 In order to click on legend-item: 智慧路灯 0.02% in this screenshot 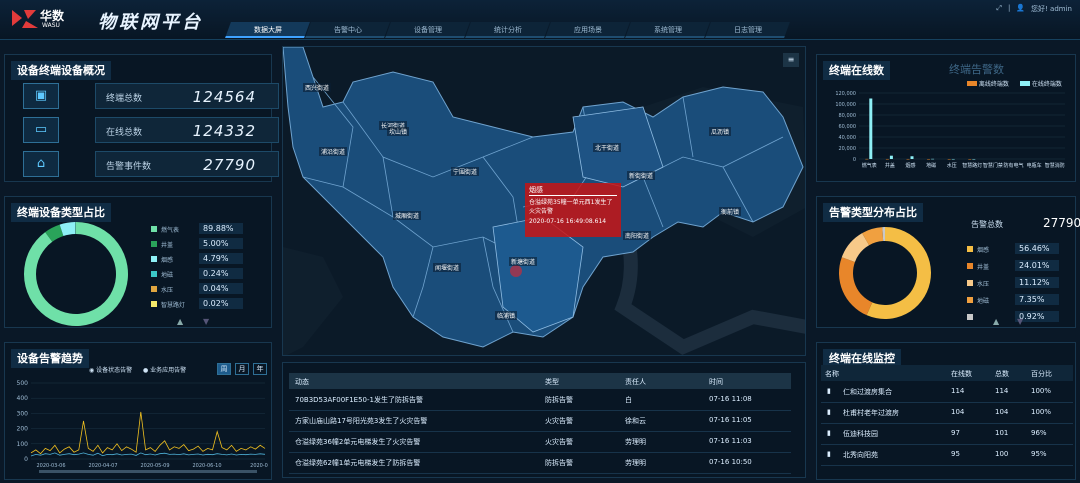, I will do `click(197, 304)`.